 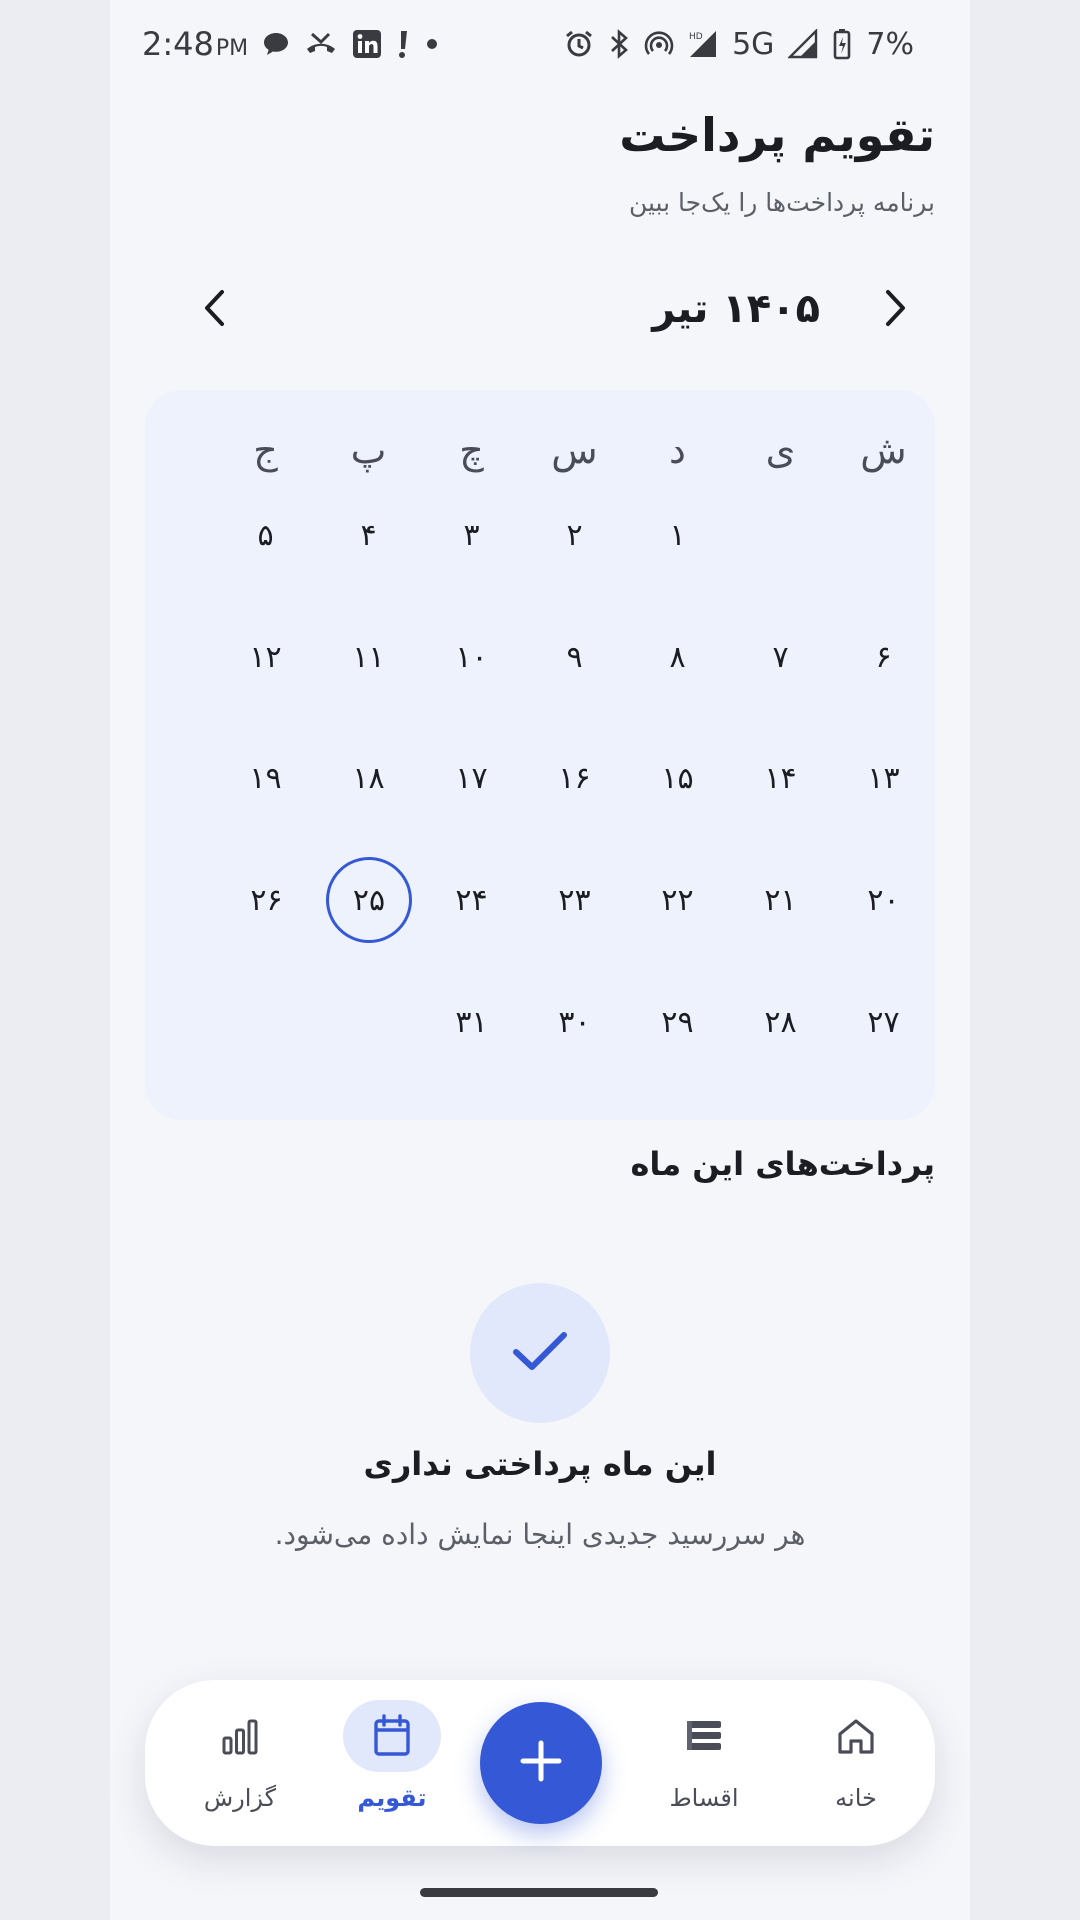 I want to click on calendar-week: ۲۰ ۲۱ ۲۲ ۲۳ ۲۴ ۲۵ ۲۶, so click(x=540, y=900).